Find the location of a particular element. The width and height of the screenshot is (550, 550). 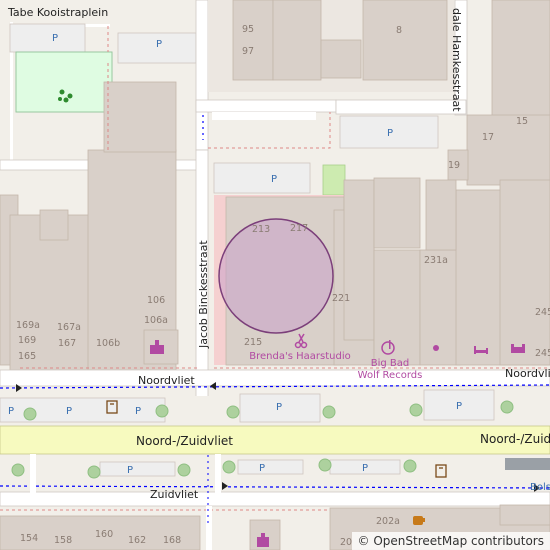

svg-text: 8 is located at coordinates (399, 30).